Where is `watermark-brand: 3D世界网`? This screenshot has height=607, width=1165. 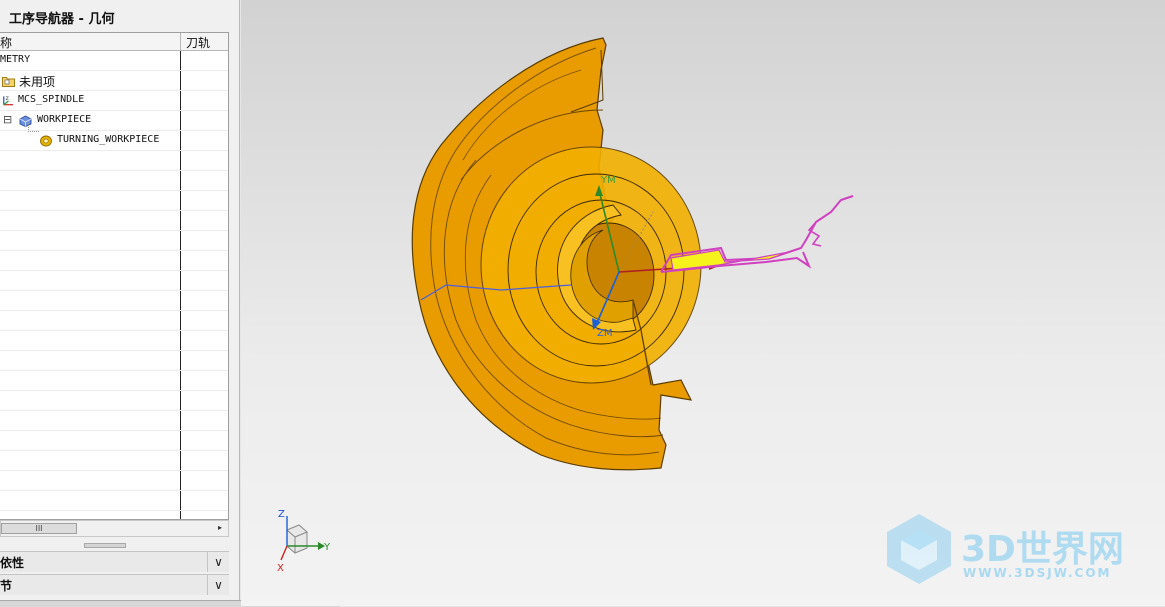 watermark-brand: 3D世界网 is located at coordinates (1042, 549).